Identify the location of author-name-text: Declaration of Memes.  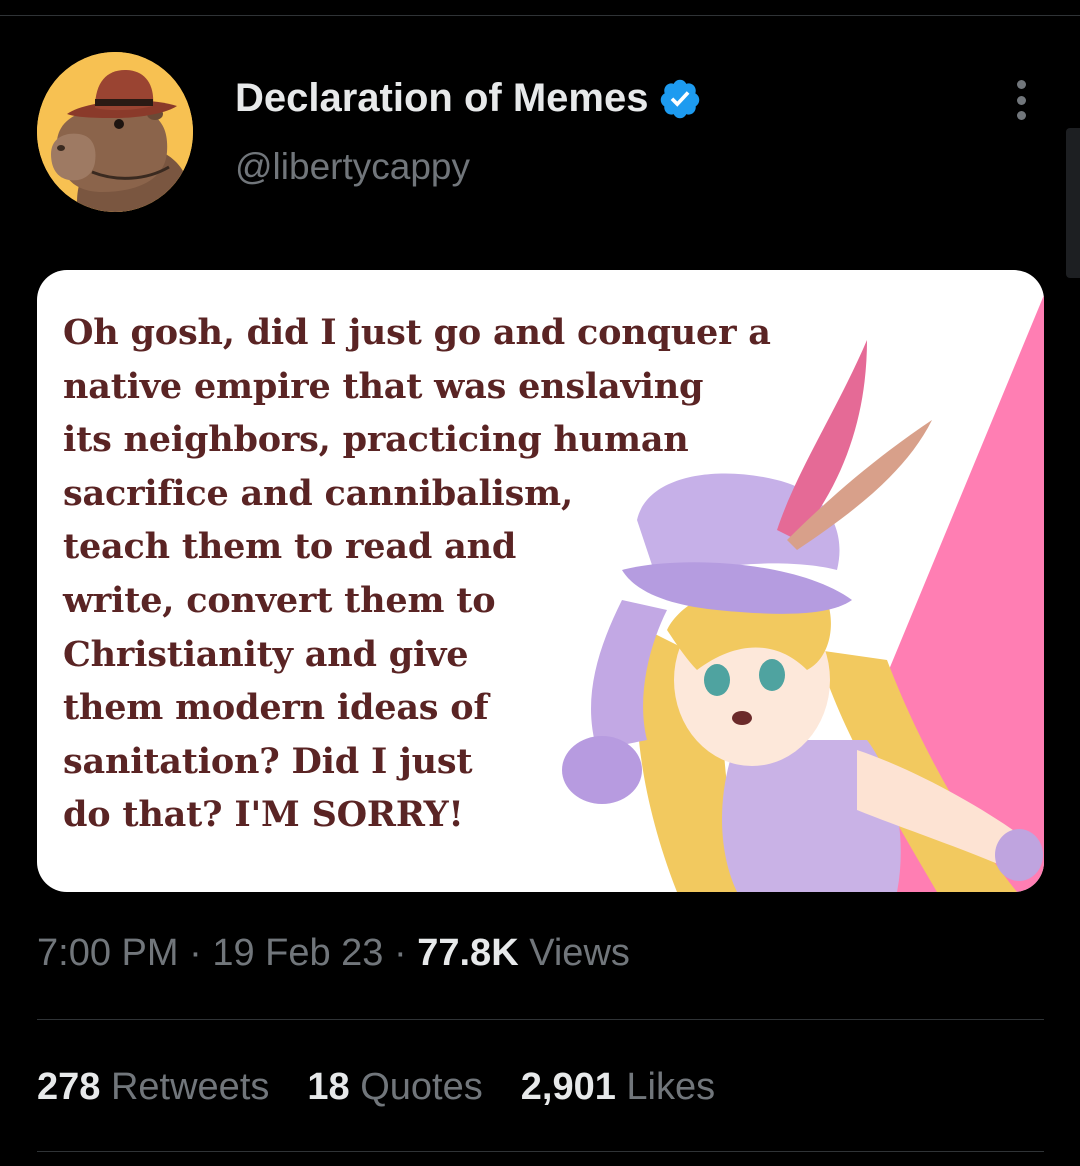
(442, 98).